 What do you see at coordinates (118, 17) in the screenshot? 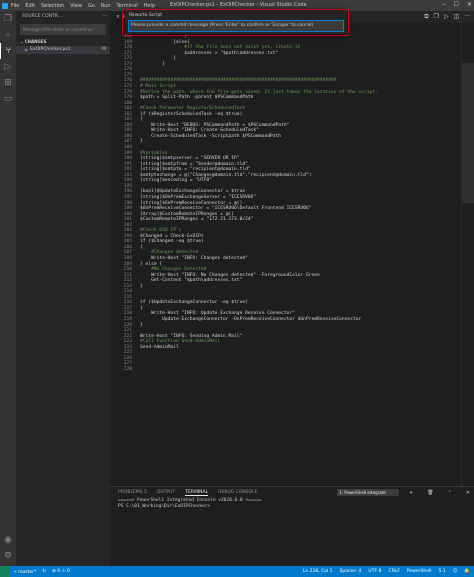
I see `tab-close-icon: ✕` at bounding box center [118, 17].